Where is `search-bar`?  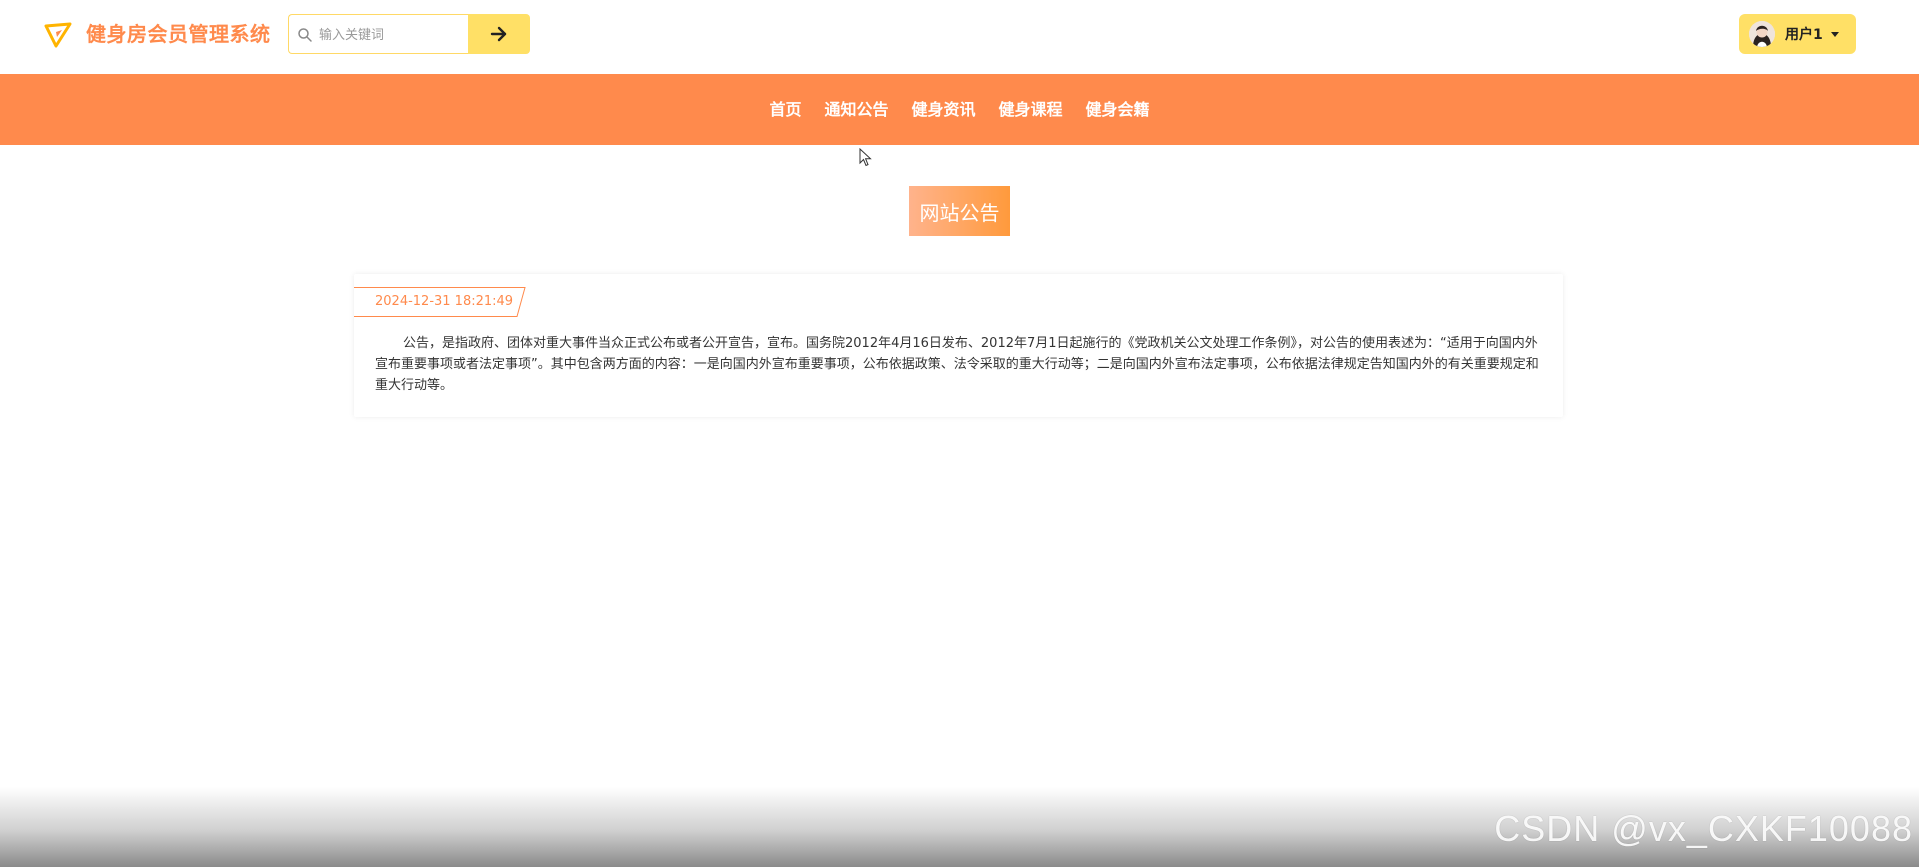
search-bar is located at coordinates (409, 34).